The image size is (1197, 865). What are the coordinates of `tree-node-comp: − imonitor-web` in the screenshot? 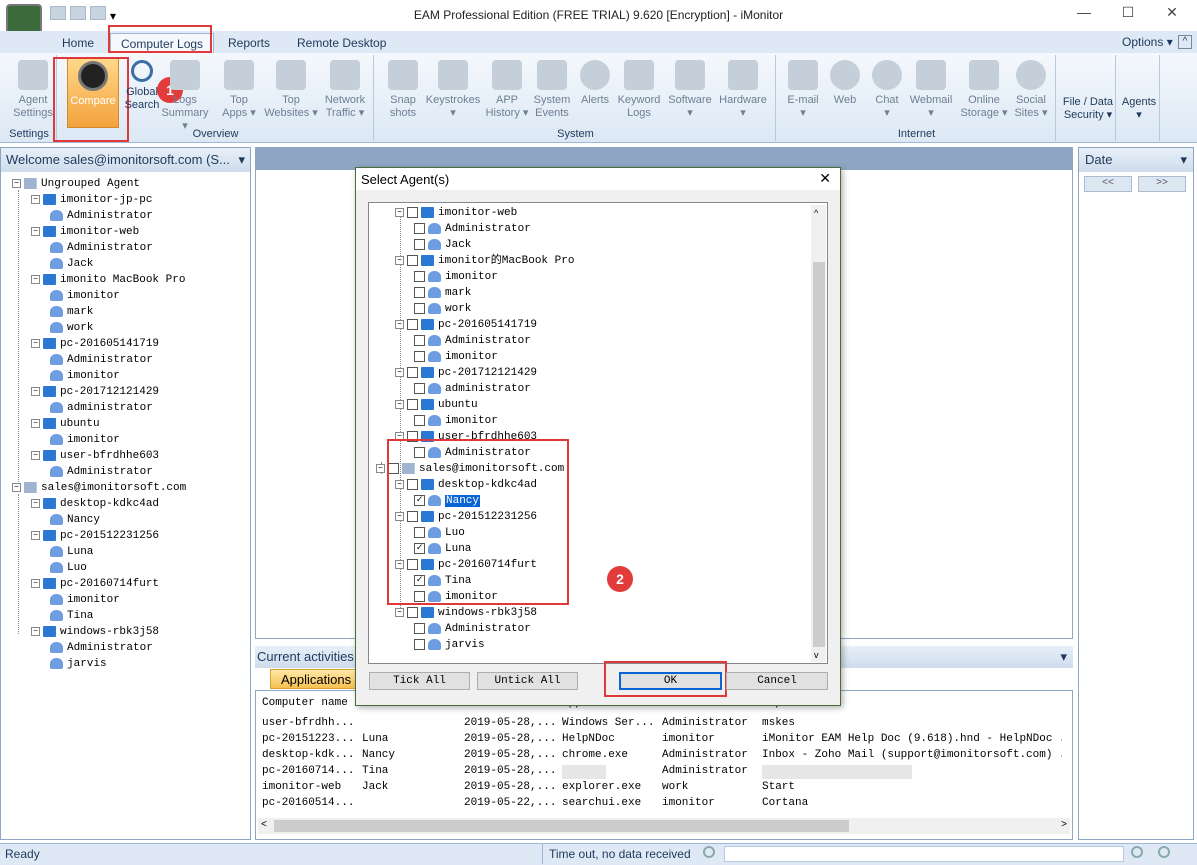 It's located at (85, 232).